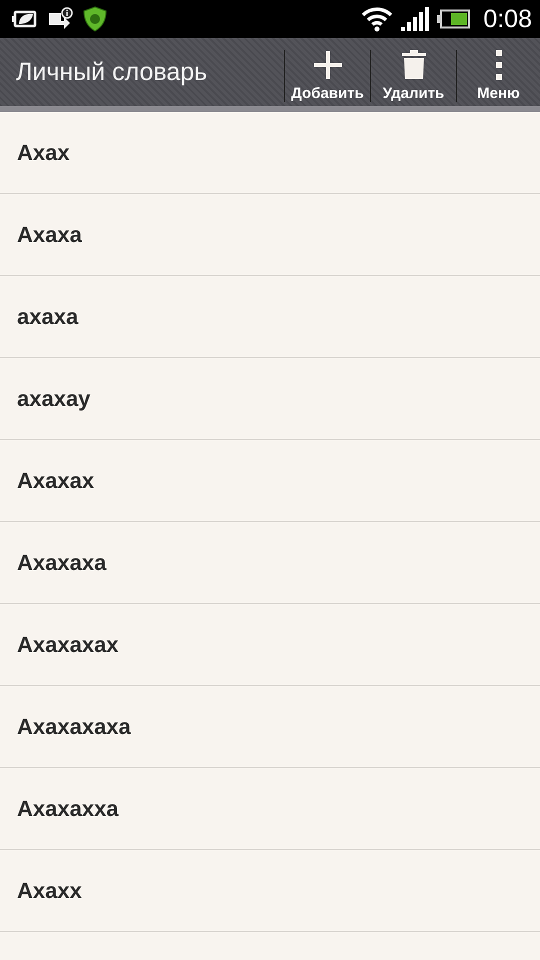 The height and width of the screenshot is (960, 540). Describe the element at coordinates (68, 809) in the screenshot. I see `word-item: Ахахахха` at that location.